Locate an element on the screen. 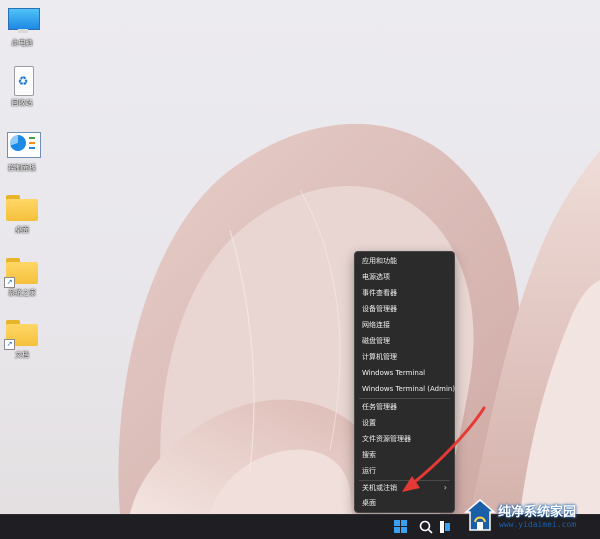 The image size is (600, 539). watermark-url: www.yidaimei.com is located at coordinates (538, 524).